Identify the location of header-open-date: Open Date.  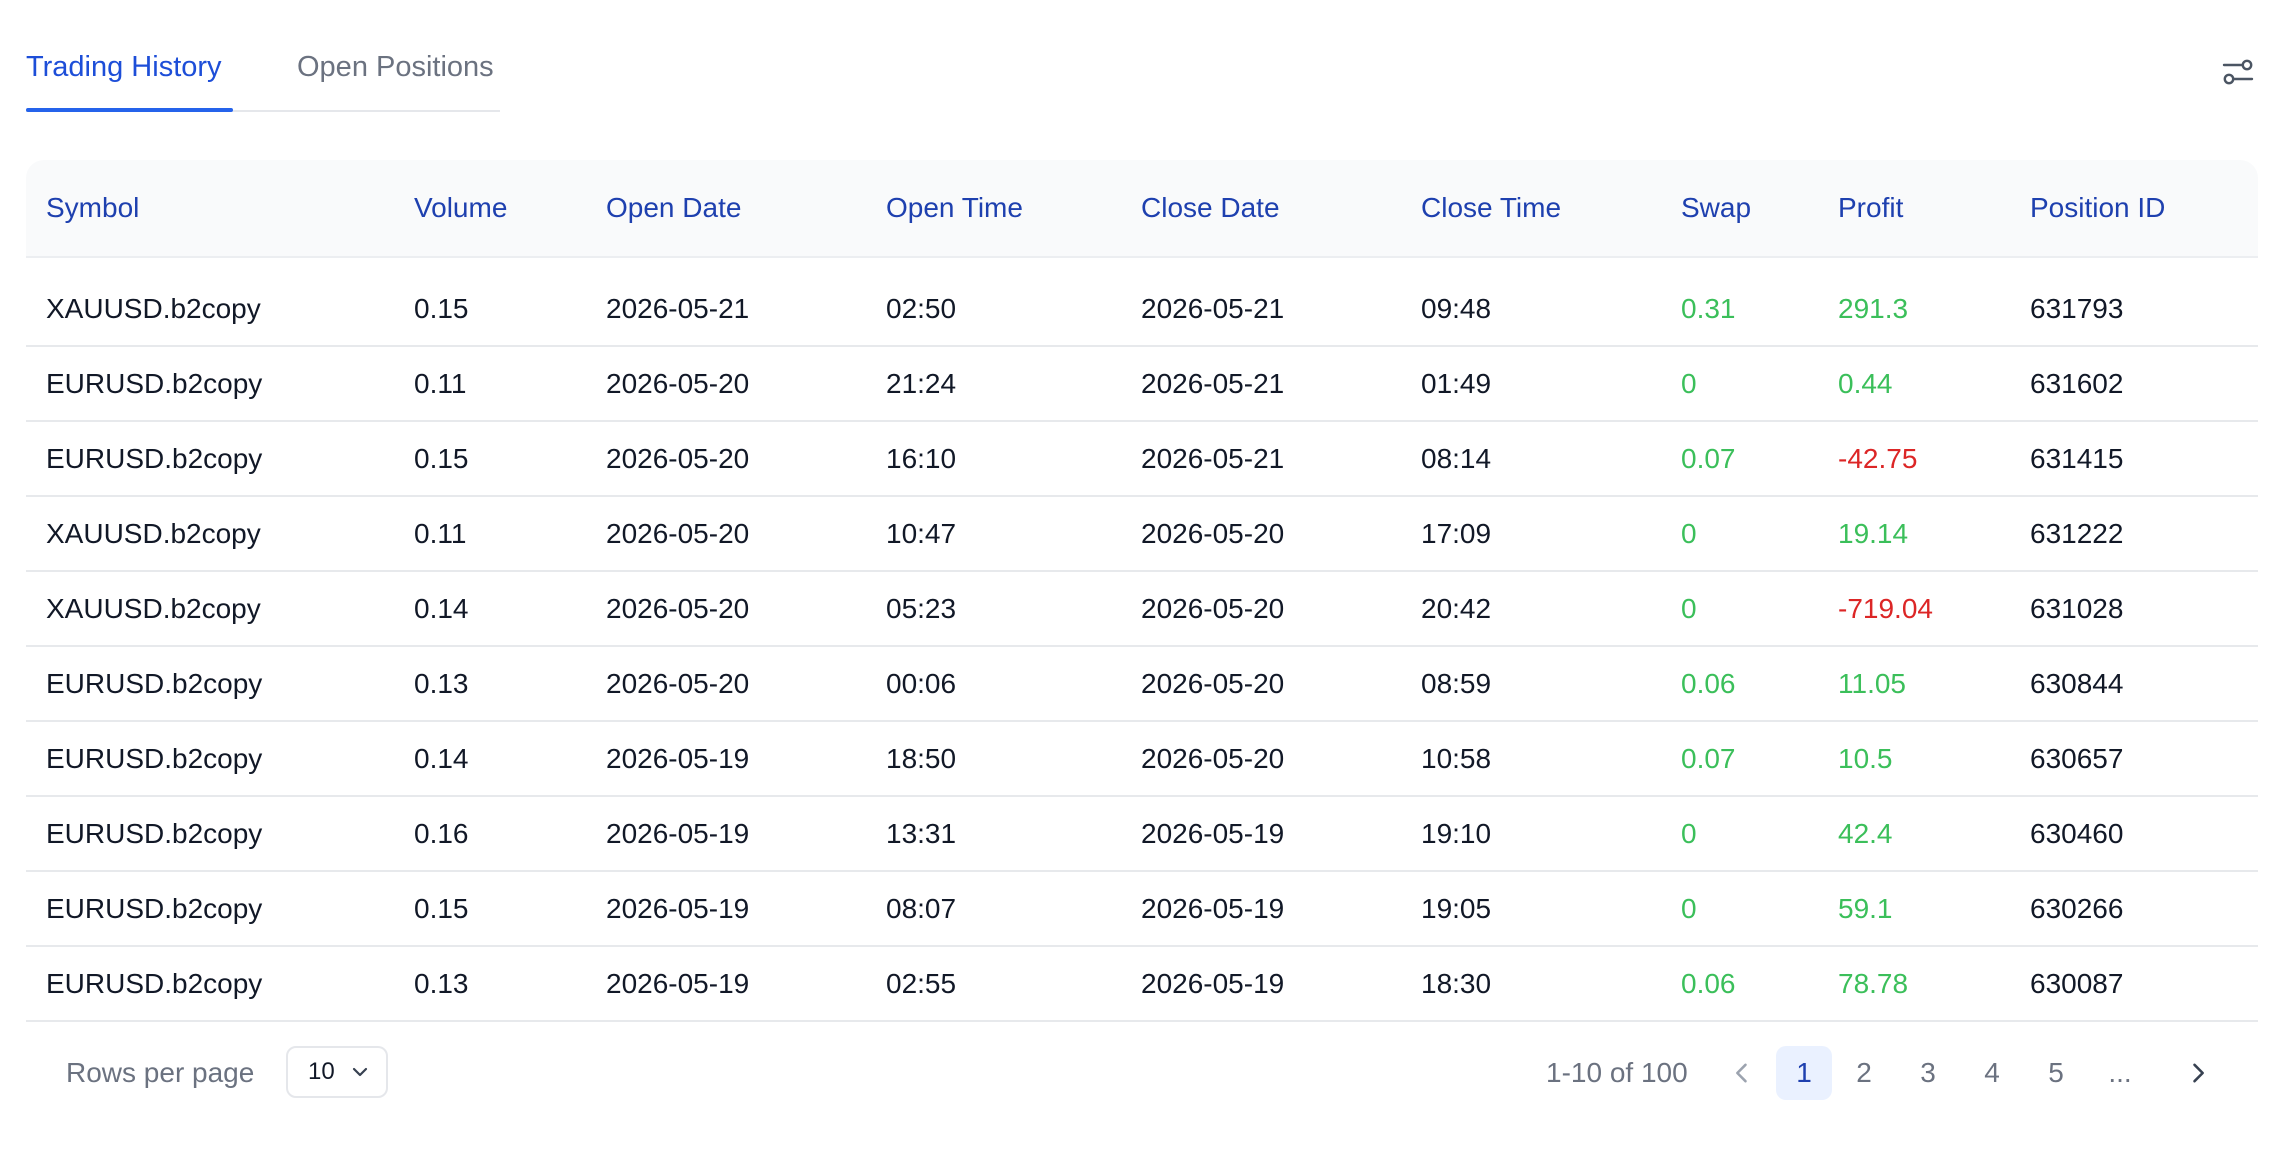
(673, 208).